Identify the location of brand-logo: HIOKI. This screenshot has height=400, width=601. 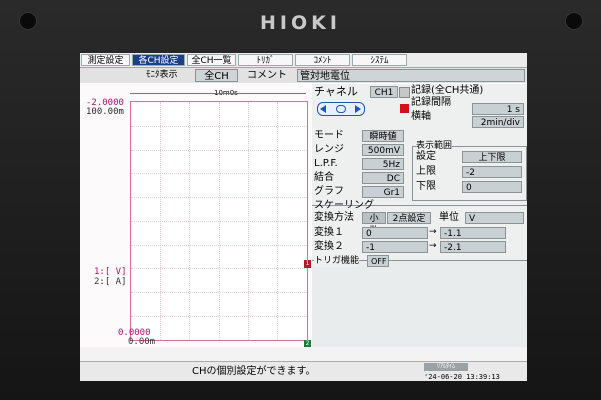
(300, 23).